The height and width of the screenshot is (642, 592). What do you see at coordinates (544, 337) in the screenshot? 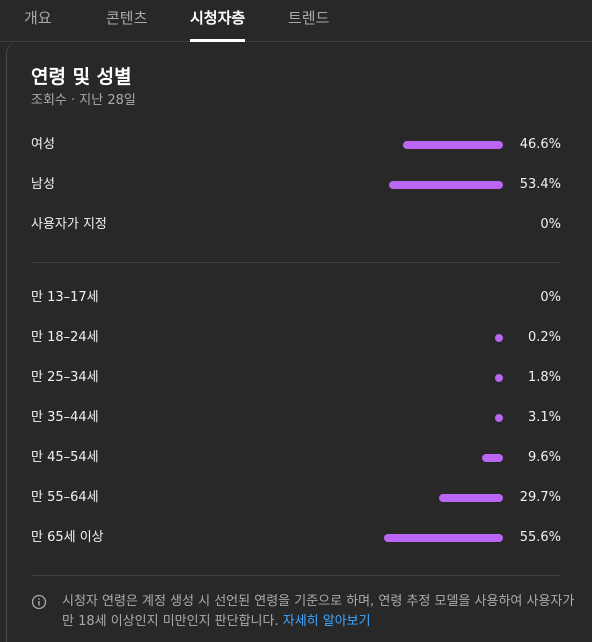
I see `age-value: 0.2%` at bounding box center [544, 337].